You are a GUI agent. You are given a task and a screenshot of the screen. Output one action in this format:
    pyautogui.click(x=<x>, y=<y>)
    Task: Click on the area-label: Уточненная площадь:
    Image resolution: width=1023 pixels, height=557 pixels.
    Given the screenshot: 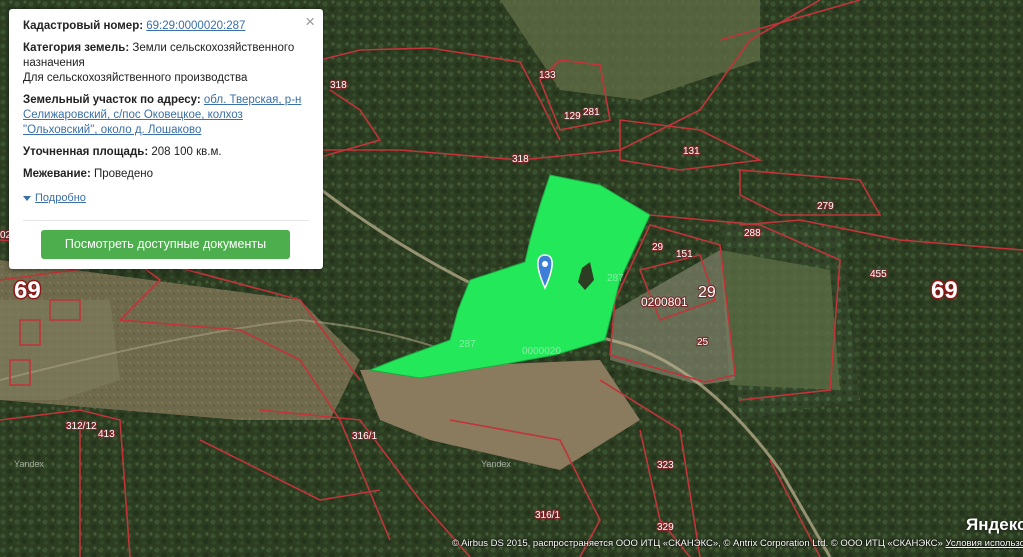 What is the action you would take?
    pyautogui.click(x=86, y=152)
    